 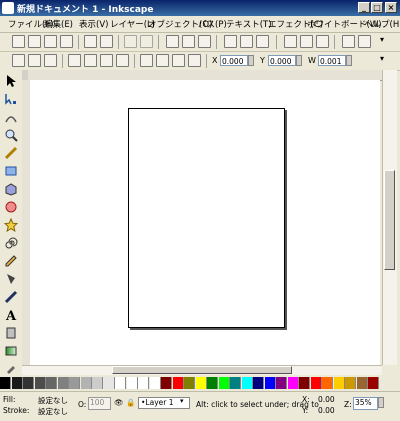 What do you see at coordinates (74, 60) in the screenshot?
I see `rotate-ccw-icon` at bounding box center [74, 60].